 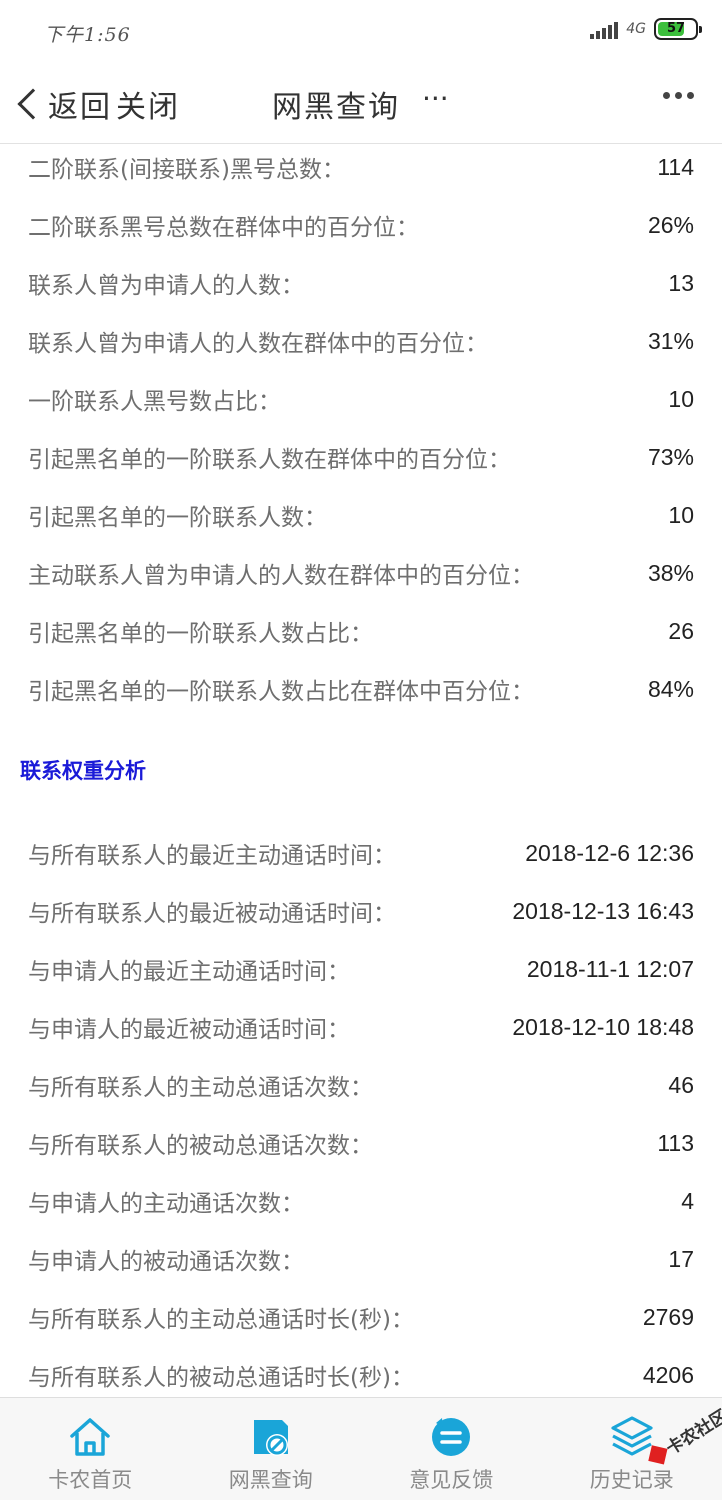 What do you see at coordinates (670, 224) in the screenshot?
I see `item-value: 26%` at bounding box center [670, 224].